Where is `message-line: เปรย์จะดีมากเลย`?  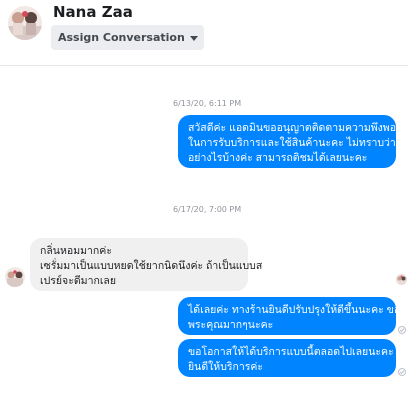
message-line: เปรย์จะดีมากเลย is located at coordinates (78, 281).